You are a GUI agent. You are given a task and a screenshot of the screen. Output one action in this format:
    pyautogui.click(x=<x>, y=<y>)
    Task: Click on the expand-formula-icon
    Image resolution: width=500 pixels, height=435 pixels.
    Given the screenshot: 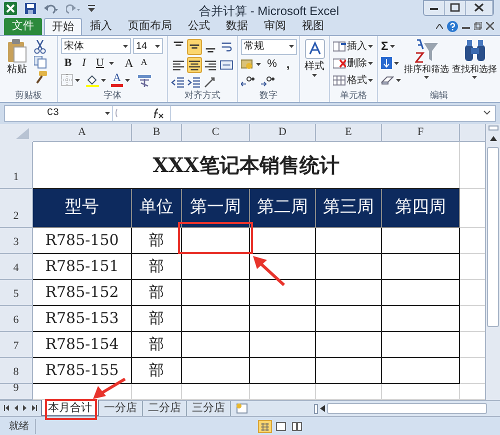 What is the action you would take?
    pyautogui.click(x=487, y=113)
    